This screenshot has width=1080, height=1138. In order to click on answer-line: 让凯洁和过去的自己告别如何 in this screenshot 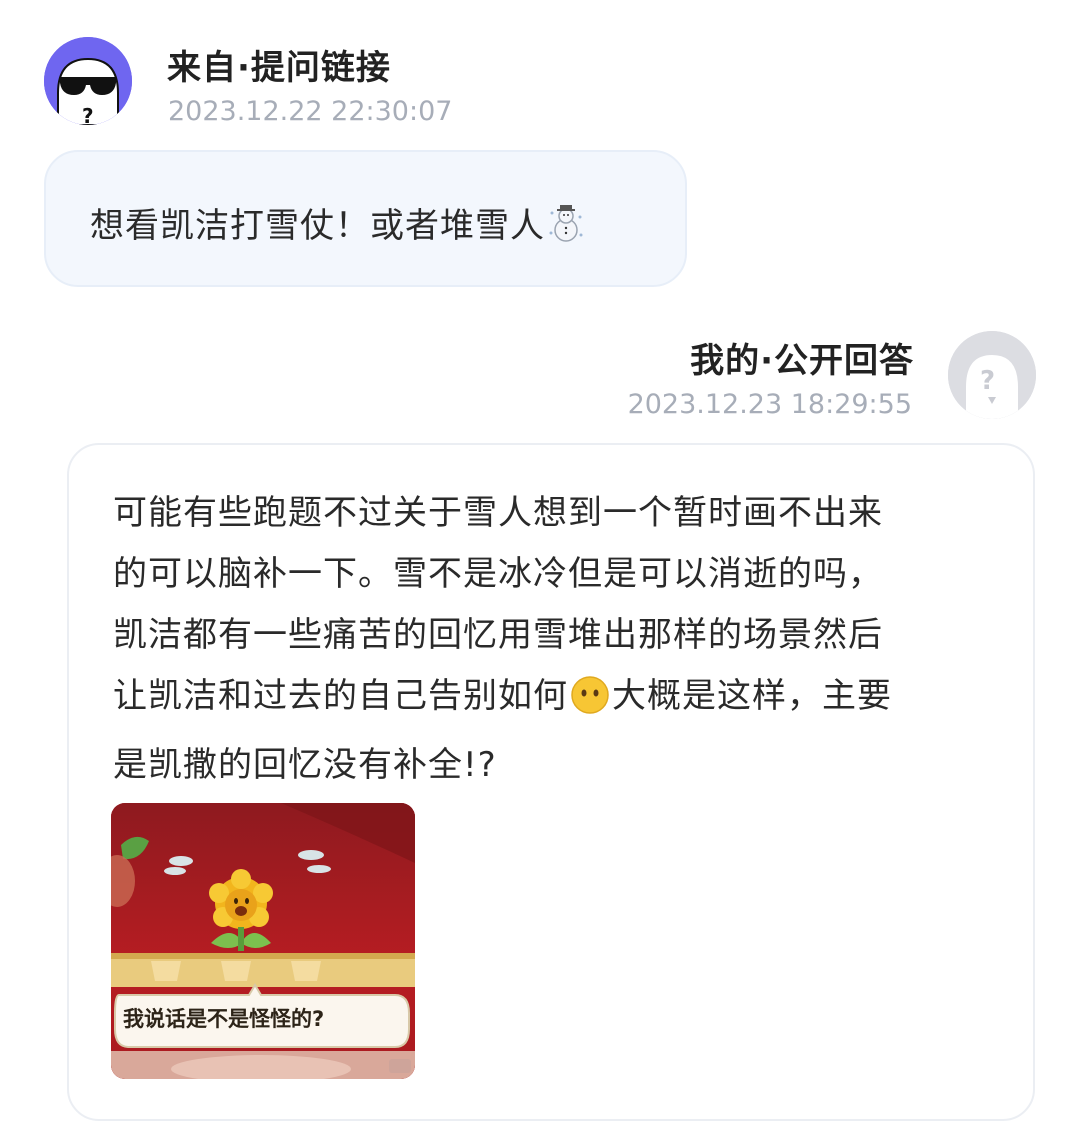, I will do `click(340, 696)`.